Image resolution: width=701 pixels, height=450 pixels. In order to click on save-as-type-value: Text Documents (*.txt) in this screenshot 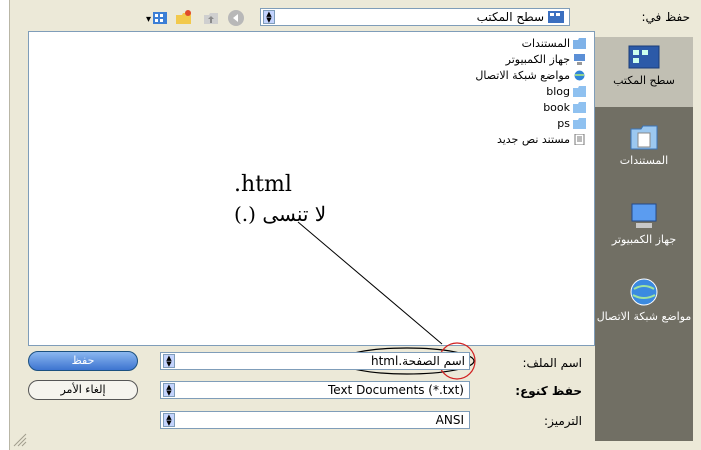, I will do `click(395, 390)`.